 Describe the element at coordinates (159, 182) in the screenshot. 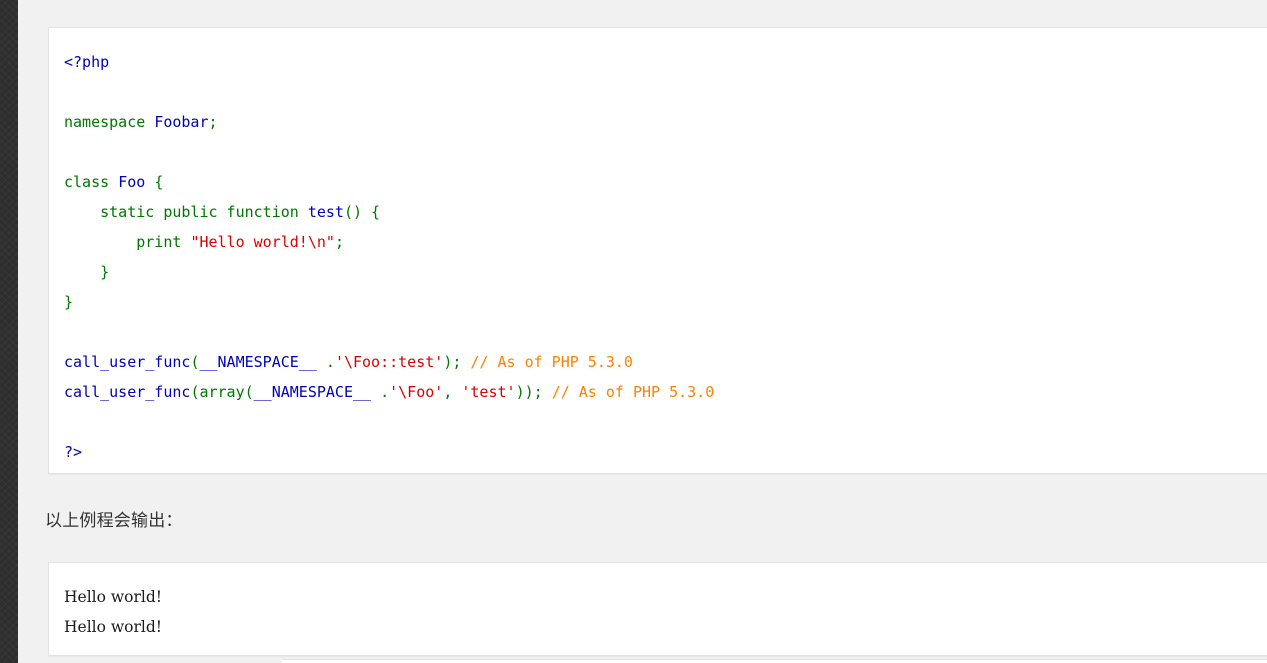

I see `code-token: {` at that location.